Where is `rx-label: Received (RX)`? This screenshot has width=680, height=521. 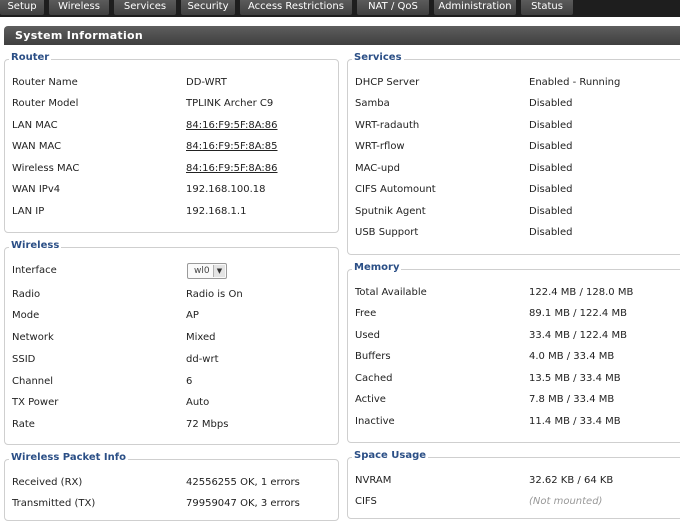
rx-label: Received (RX) is located at coordinates (47, 482).